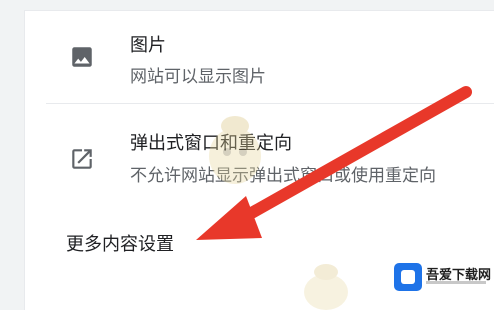  What do you see at coordinates (442, 277) in the screenshot?
I see `site-watermark-badge: 吾爱下载网` at bounding box center [442, 277].